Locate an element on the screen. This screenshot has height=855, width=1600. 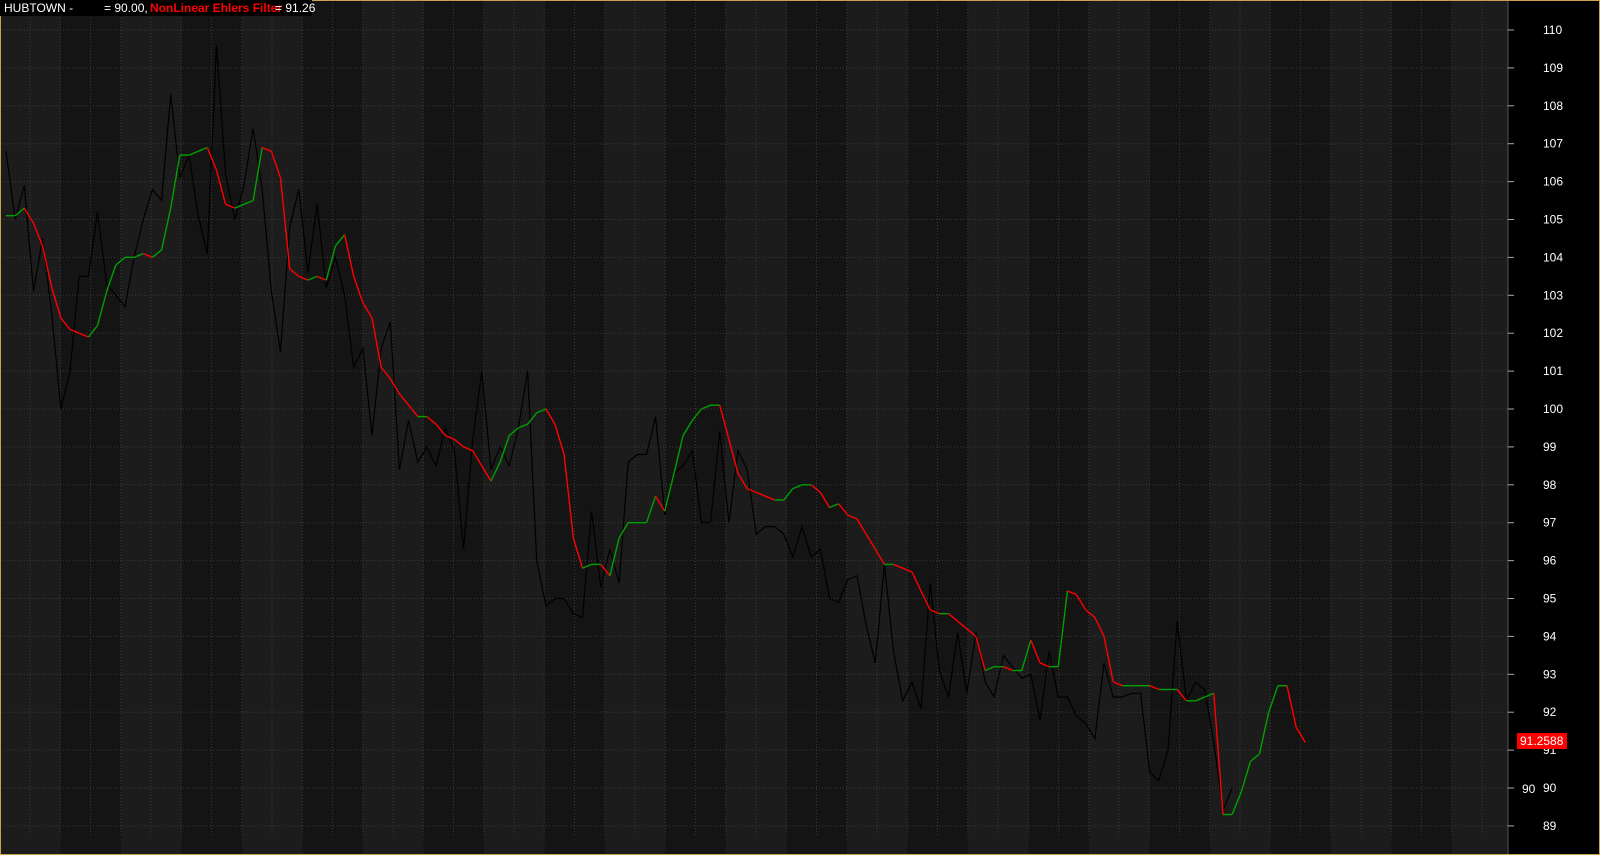
y-tick-label: 105 is located at coordinates (1553, 220).